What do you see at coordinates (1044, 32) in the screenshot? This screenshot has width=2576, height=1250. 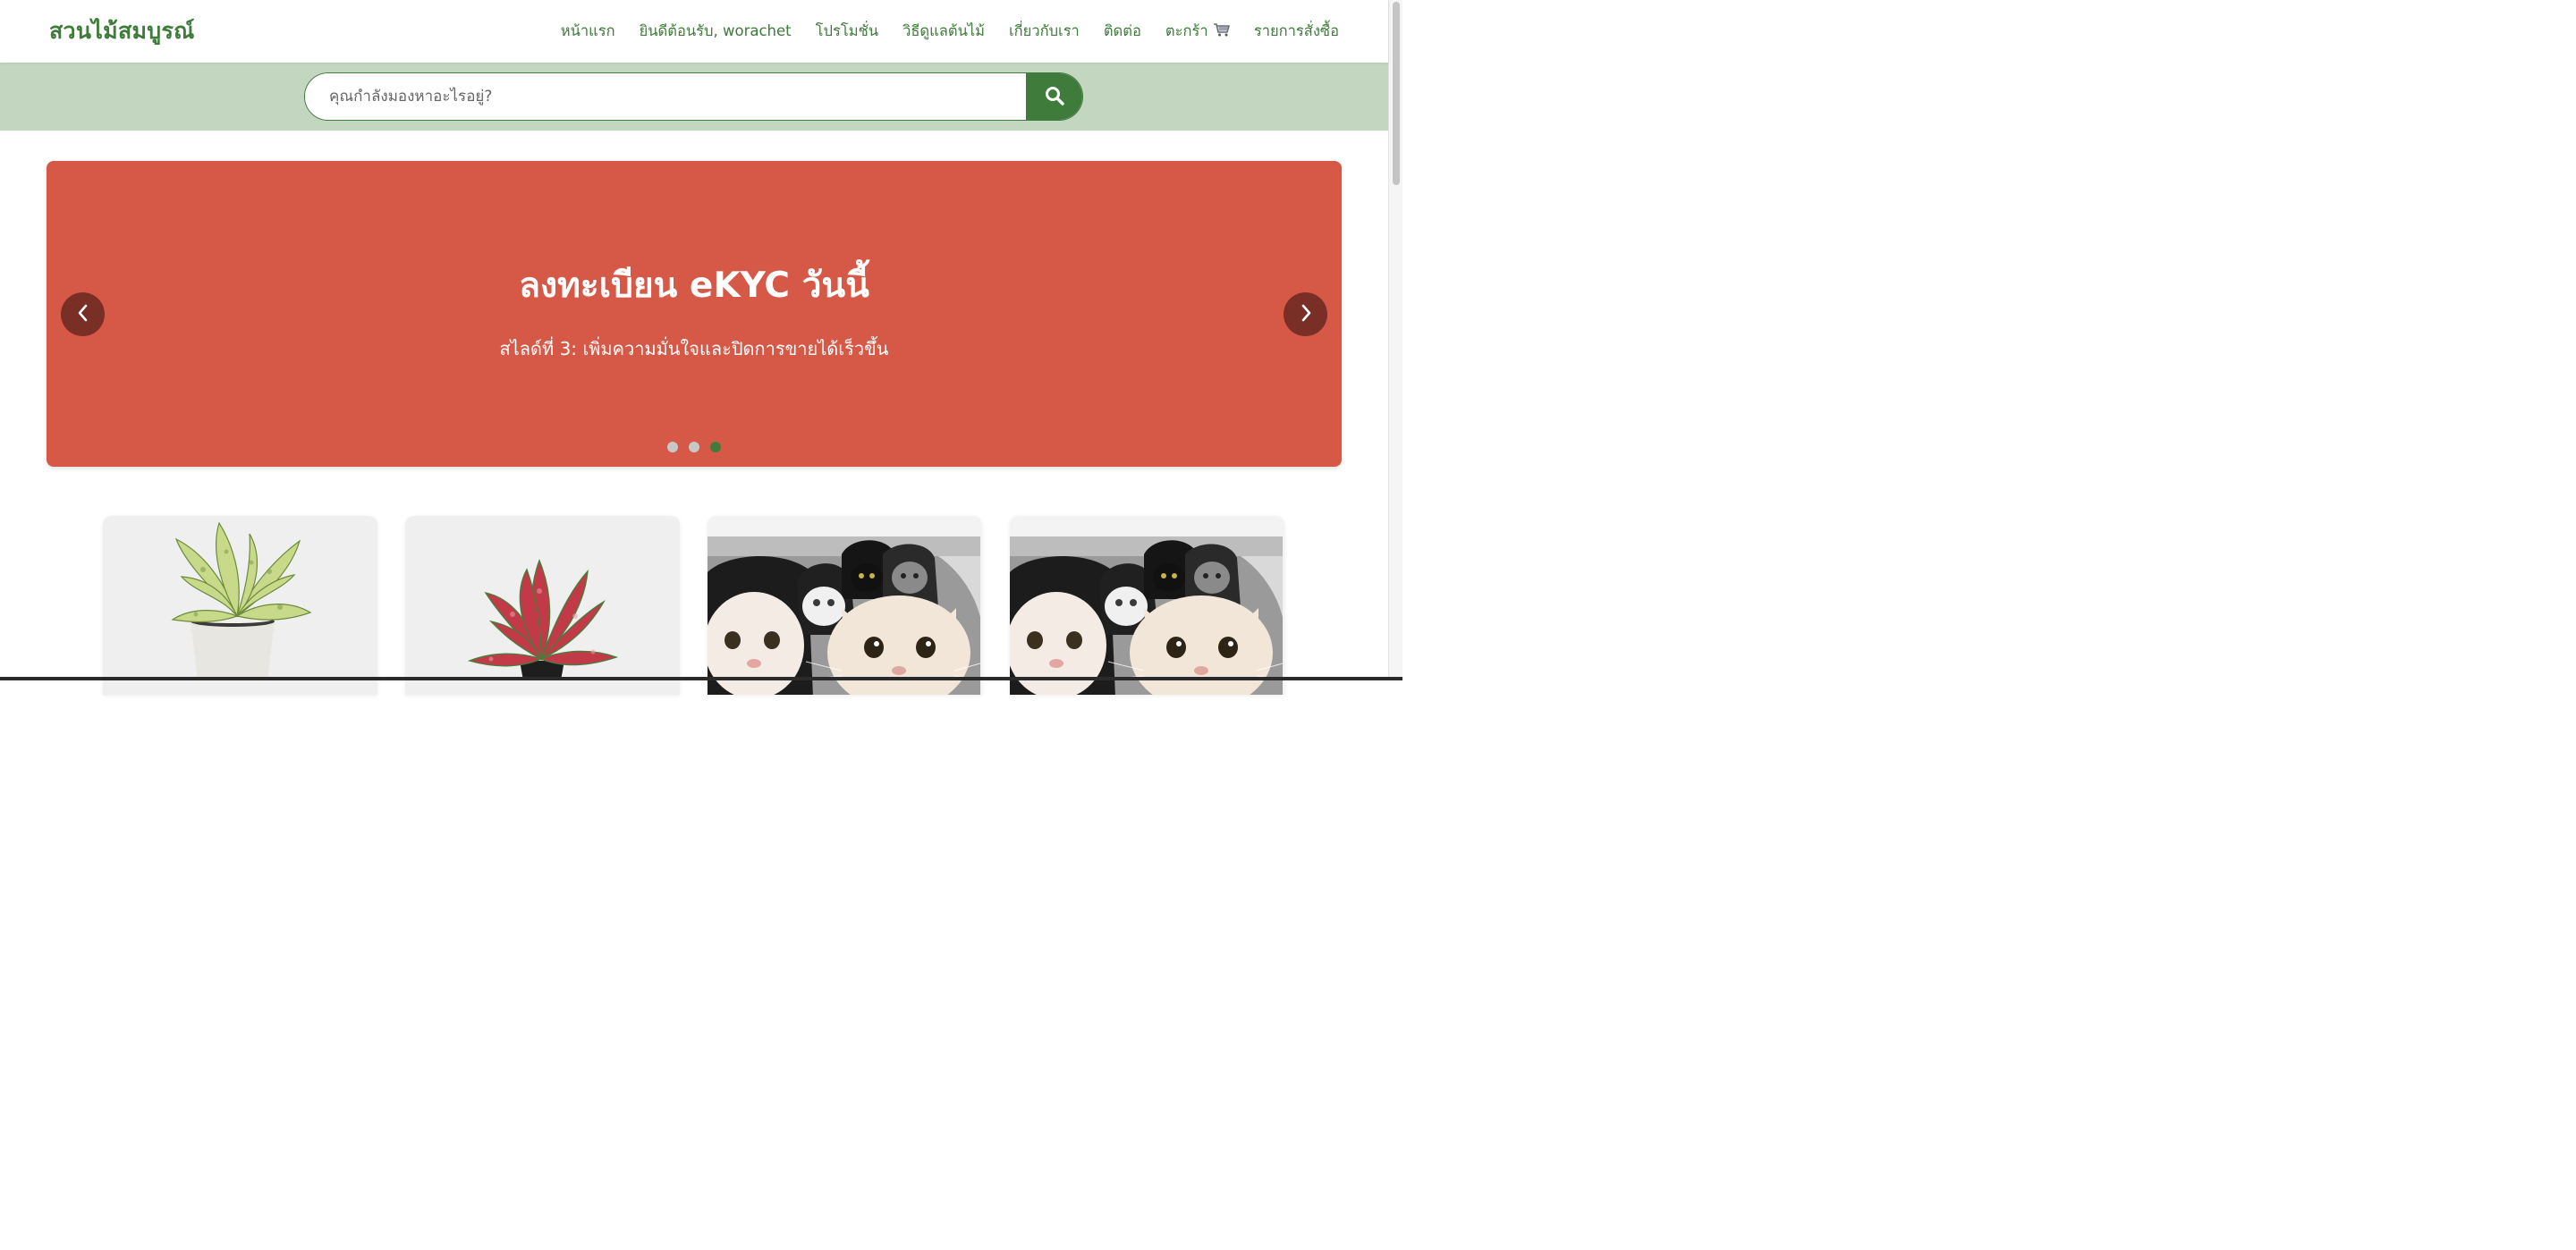 I see `nav-about: เกี่ยวกับเรา` at bounding box center [1044, 32].